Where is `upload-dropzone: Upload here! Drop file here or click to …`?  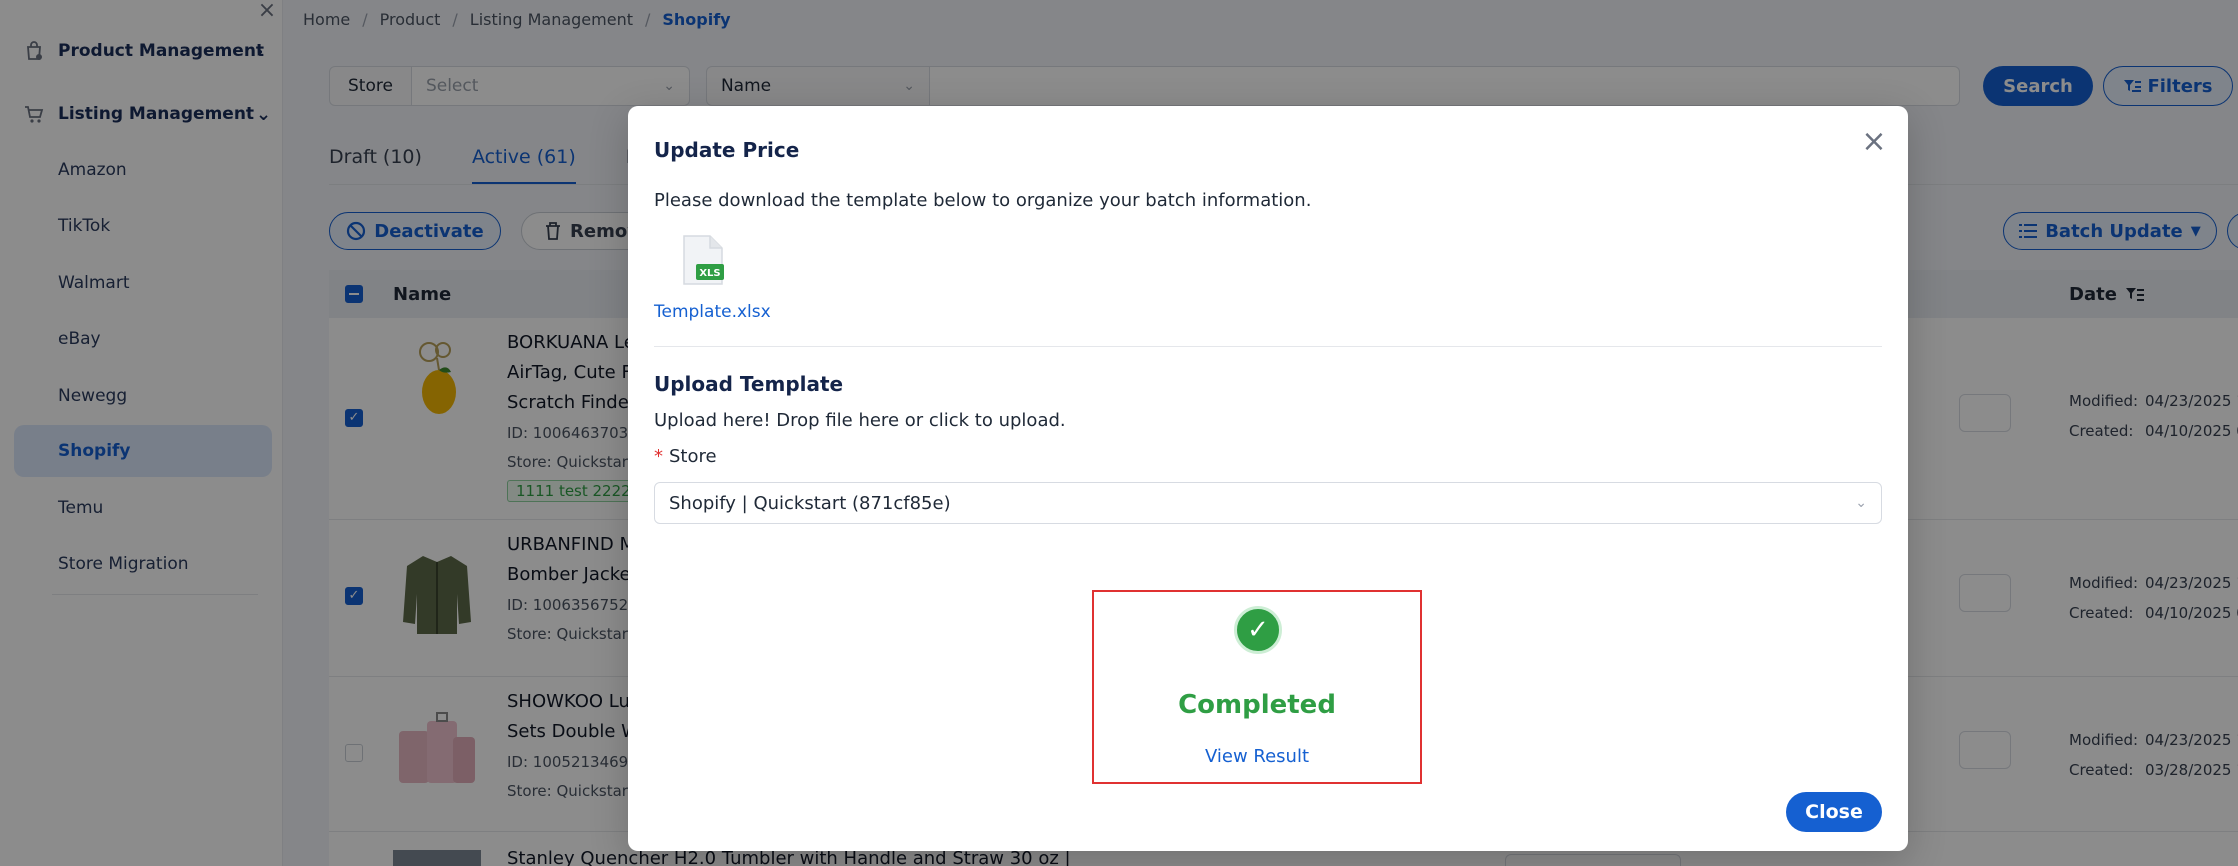
upload-dropzone: Upload here! Drop file here or click to … is located at coordinates (860, 420).